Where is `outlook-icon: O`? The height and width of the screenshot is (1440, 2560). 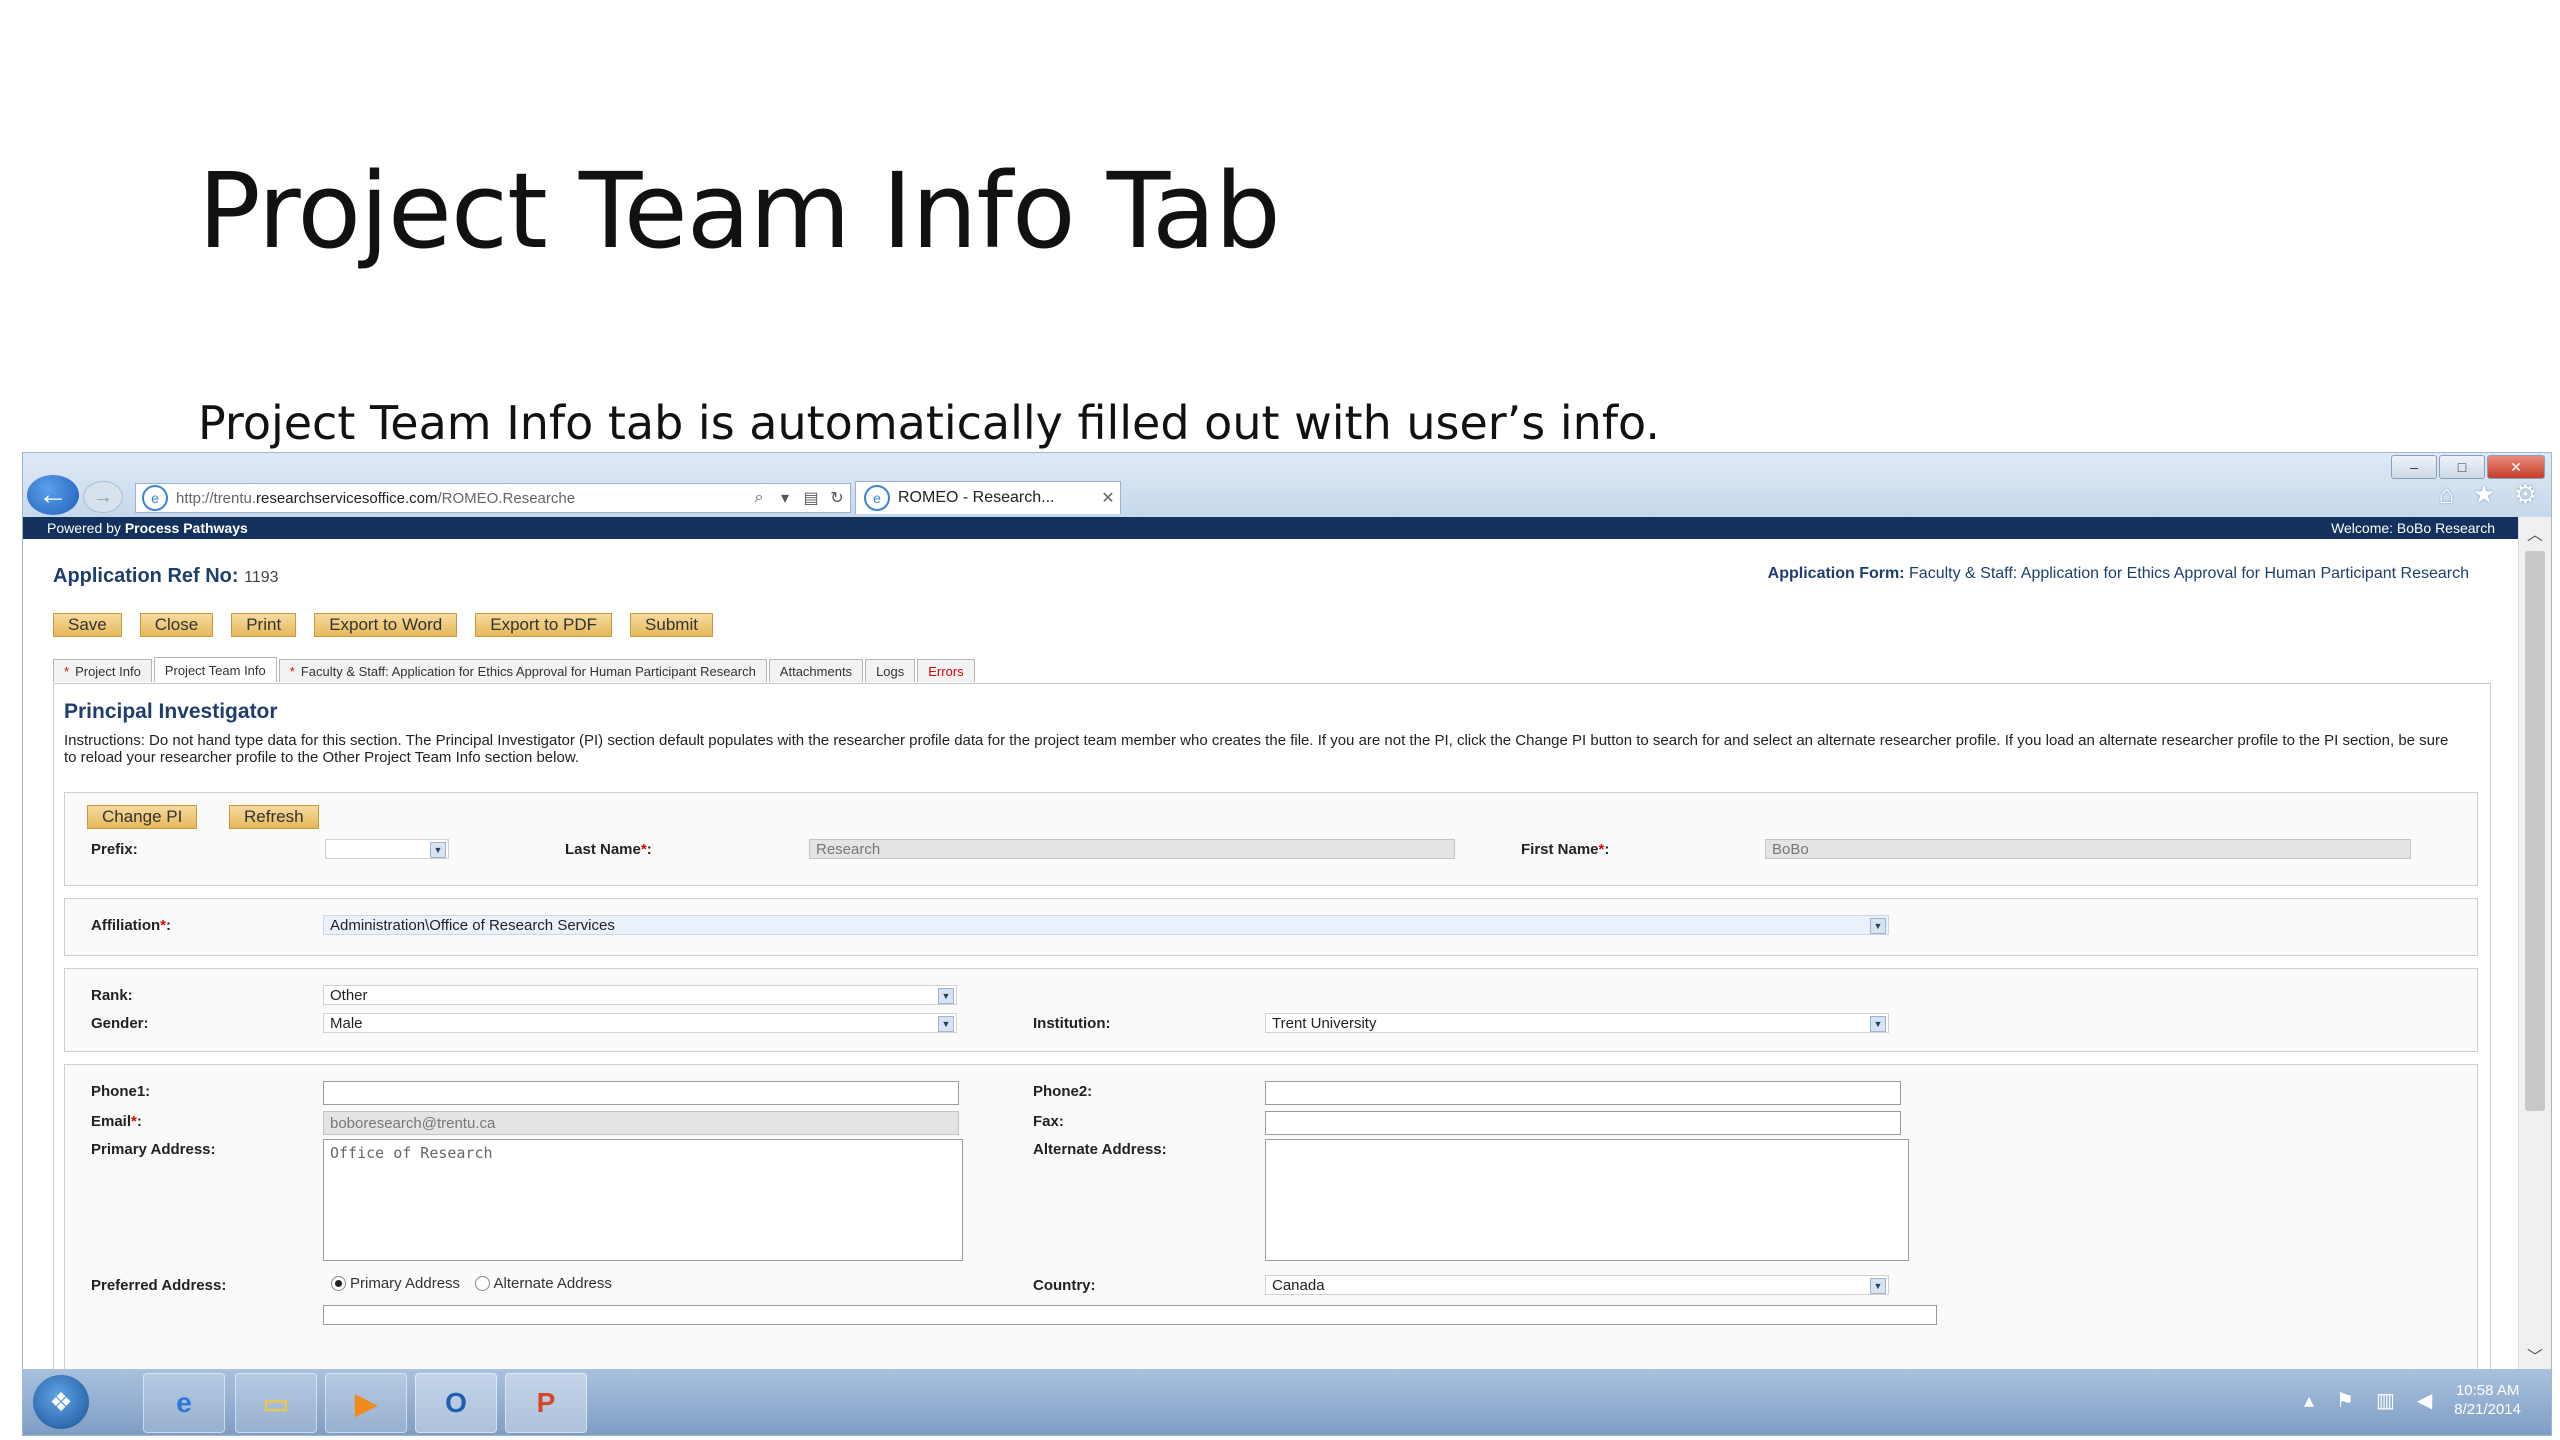 outlook-icon: O is located at coordinates (456, 1403).